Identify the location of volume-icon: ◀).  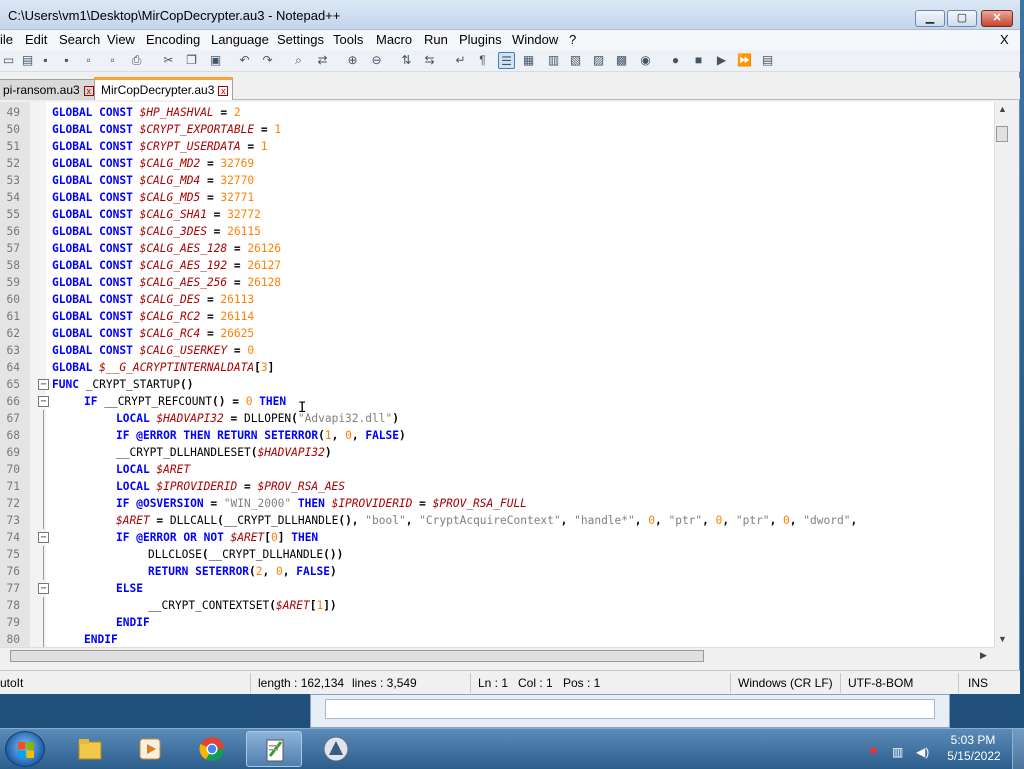
(923, 752).